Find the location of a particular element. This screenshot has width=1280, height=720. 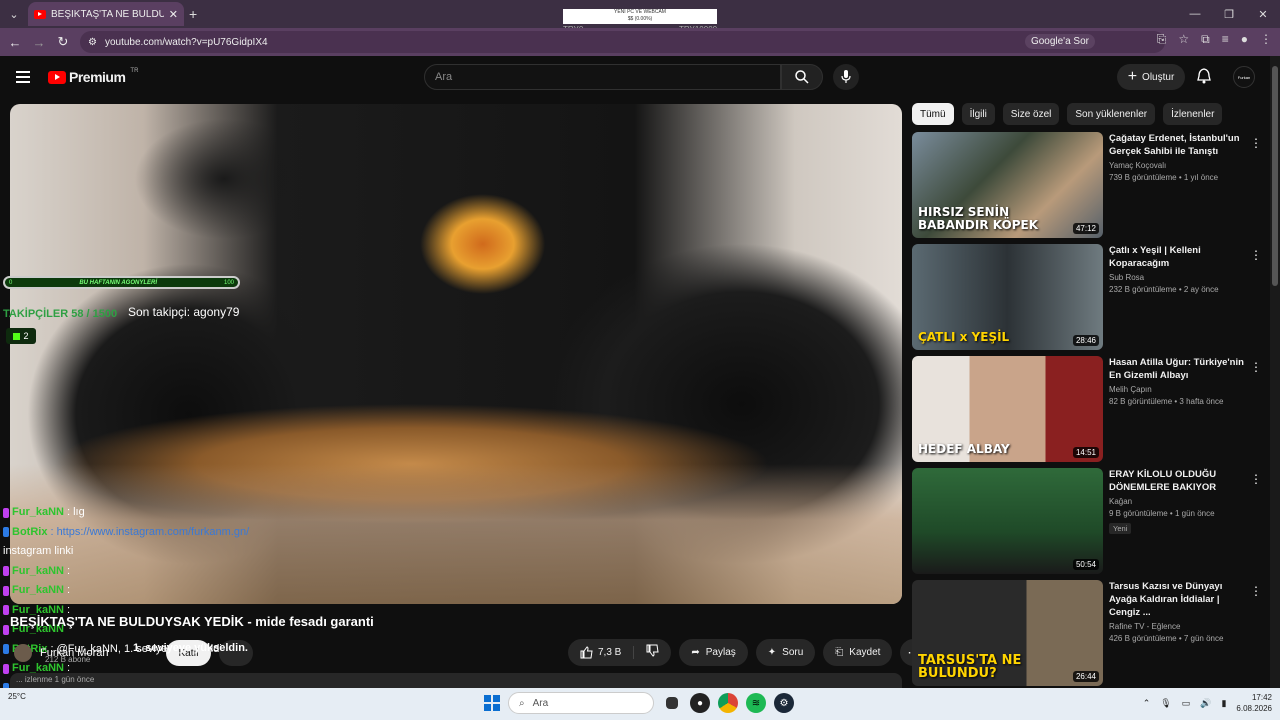

channel-avatar is located at coordinates (23, 653).